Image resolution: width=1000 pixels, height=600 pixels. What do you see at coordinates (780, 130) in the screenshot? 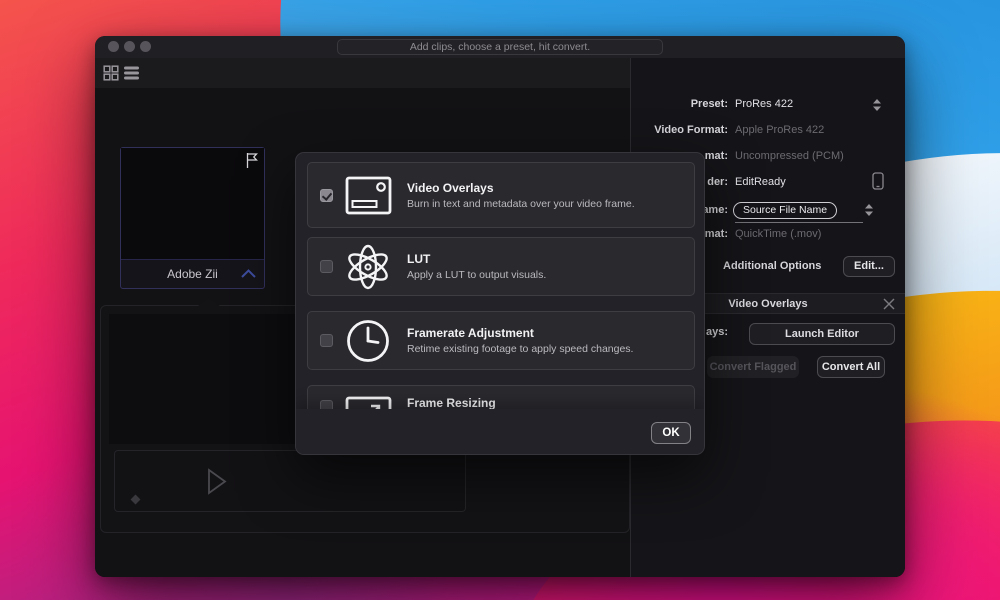
I see `video-format-value: Apple ProRes 422` at bounding box center [780, 130].